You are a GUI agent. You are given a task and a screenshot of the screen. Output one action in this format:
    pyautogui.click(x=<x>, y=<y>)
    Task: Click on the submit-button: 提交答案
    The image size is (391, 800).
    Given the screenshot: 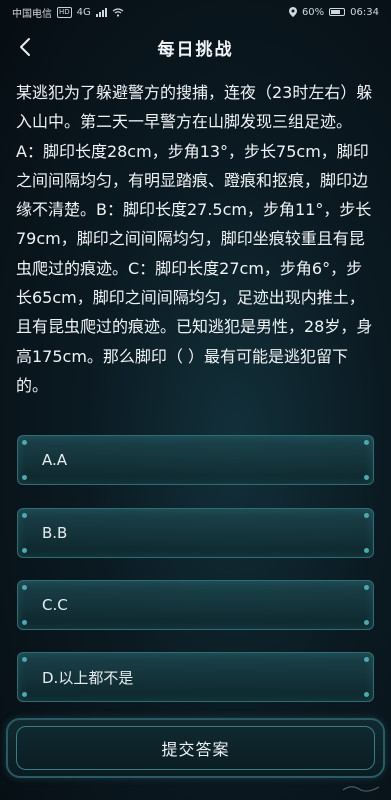 What is the action you would take?
    pyautogui.click(x=195, y=748)
    